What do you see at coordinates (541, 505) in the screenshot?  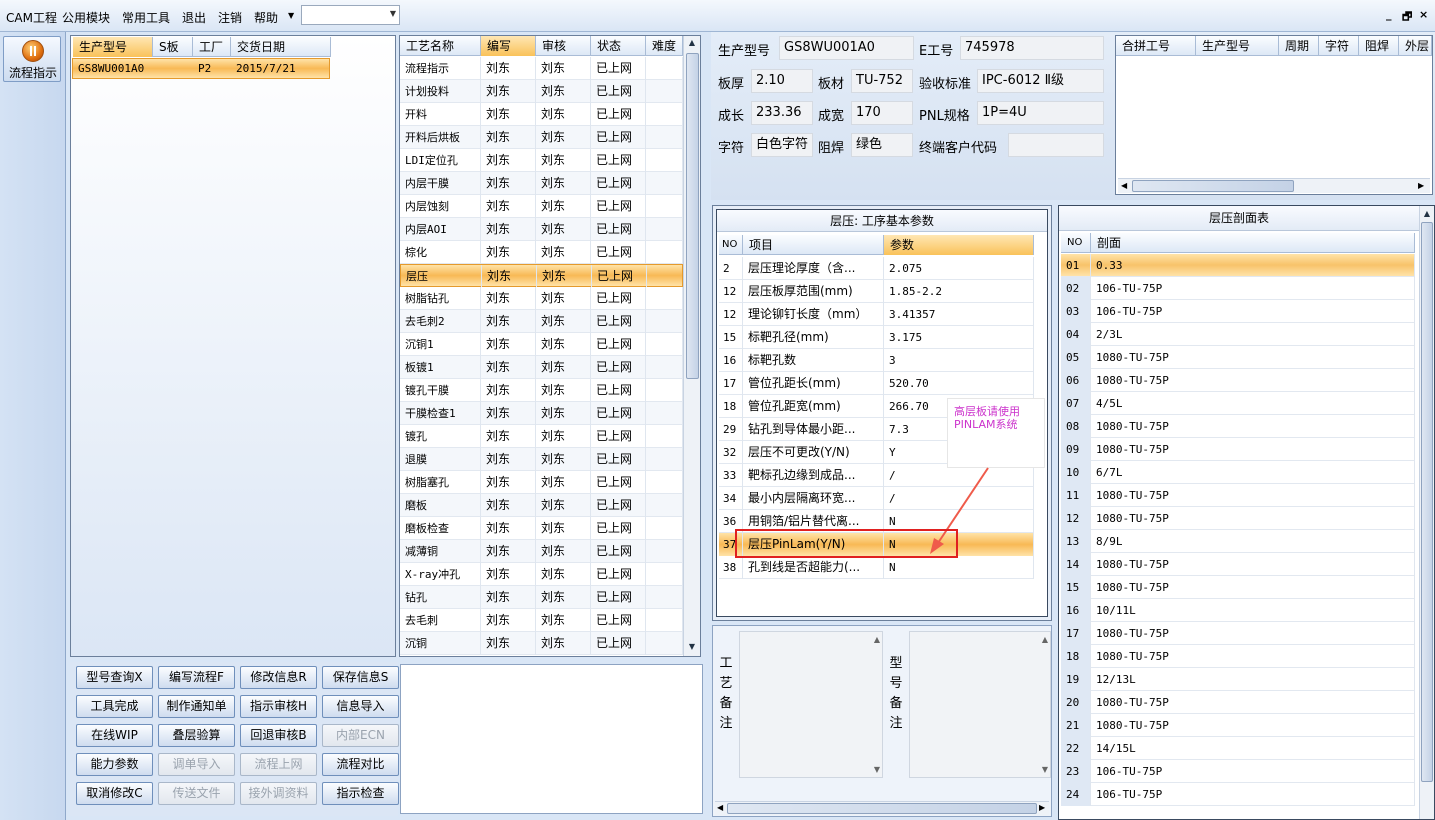 I see `process-row: 磨板 刘东 刘东 已上网` at bounding box center [541, 505].